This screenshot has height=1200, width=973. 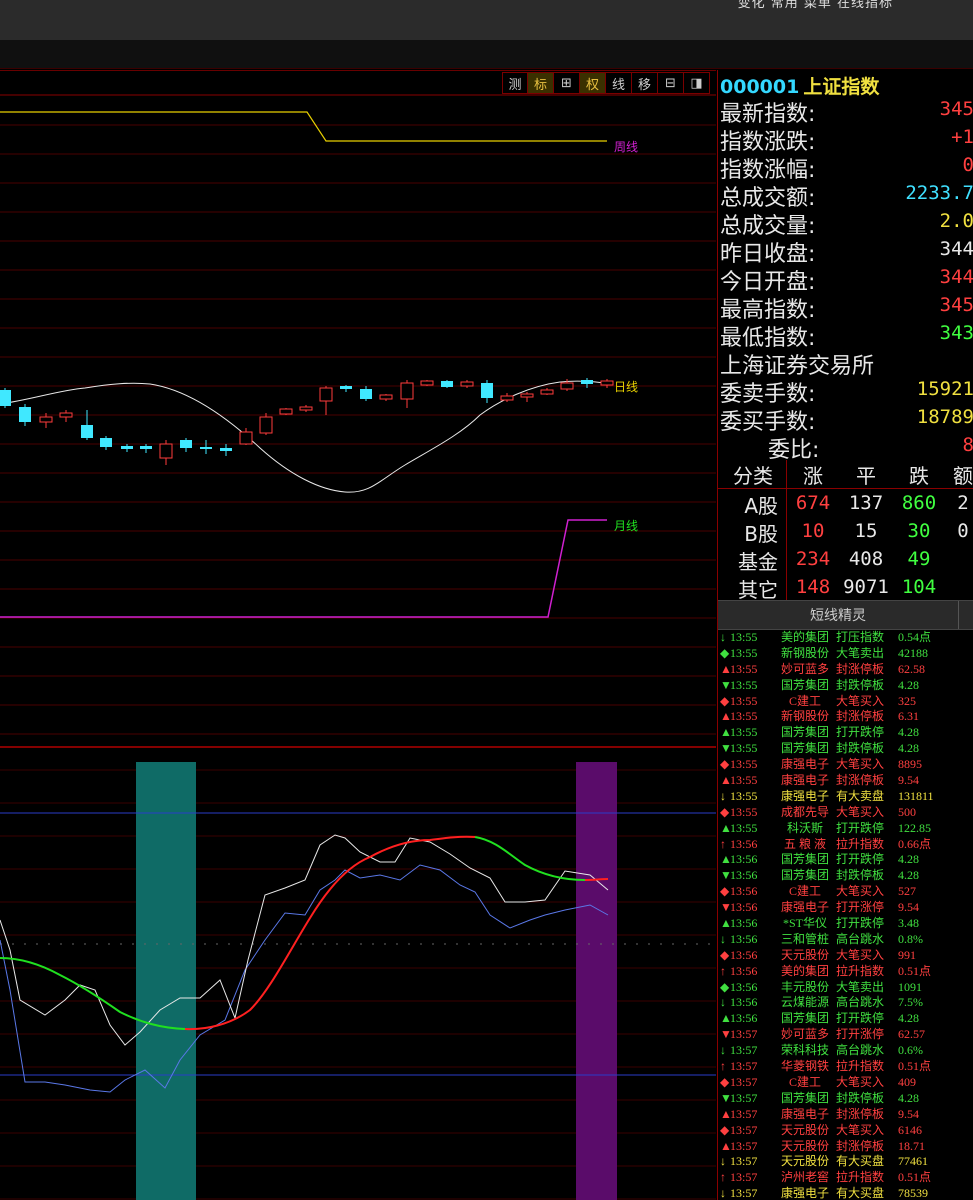 What do you see at coordinates (697, 83) in the screenshot?
I see `chart-tool-button: ◨` at bounding box center [697, 83].